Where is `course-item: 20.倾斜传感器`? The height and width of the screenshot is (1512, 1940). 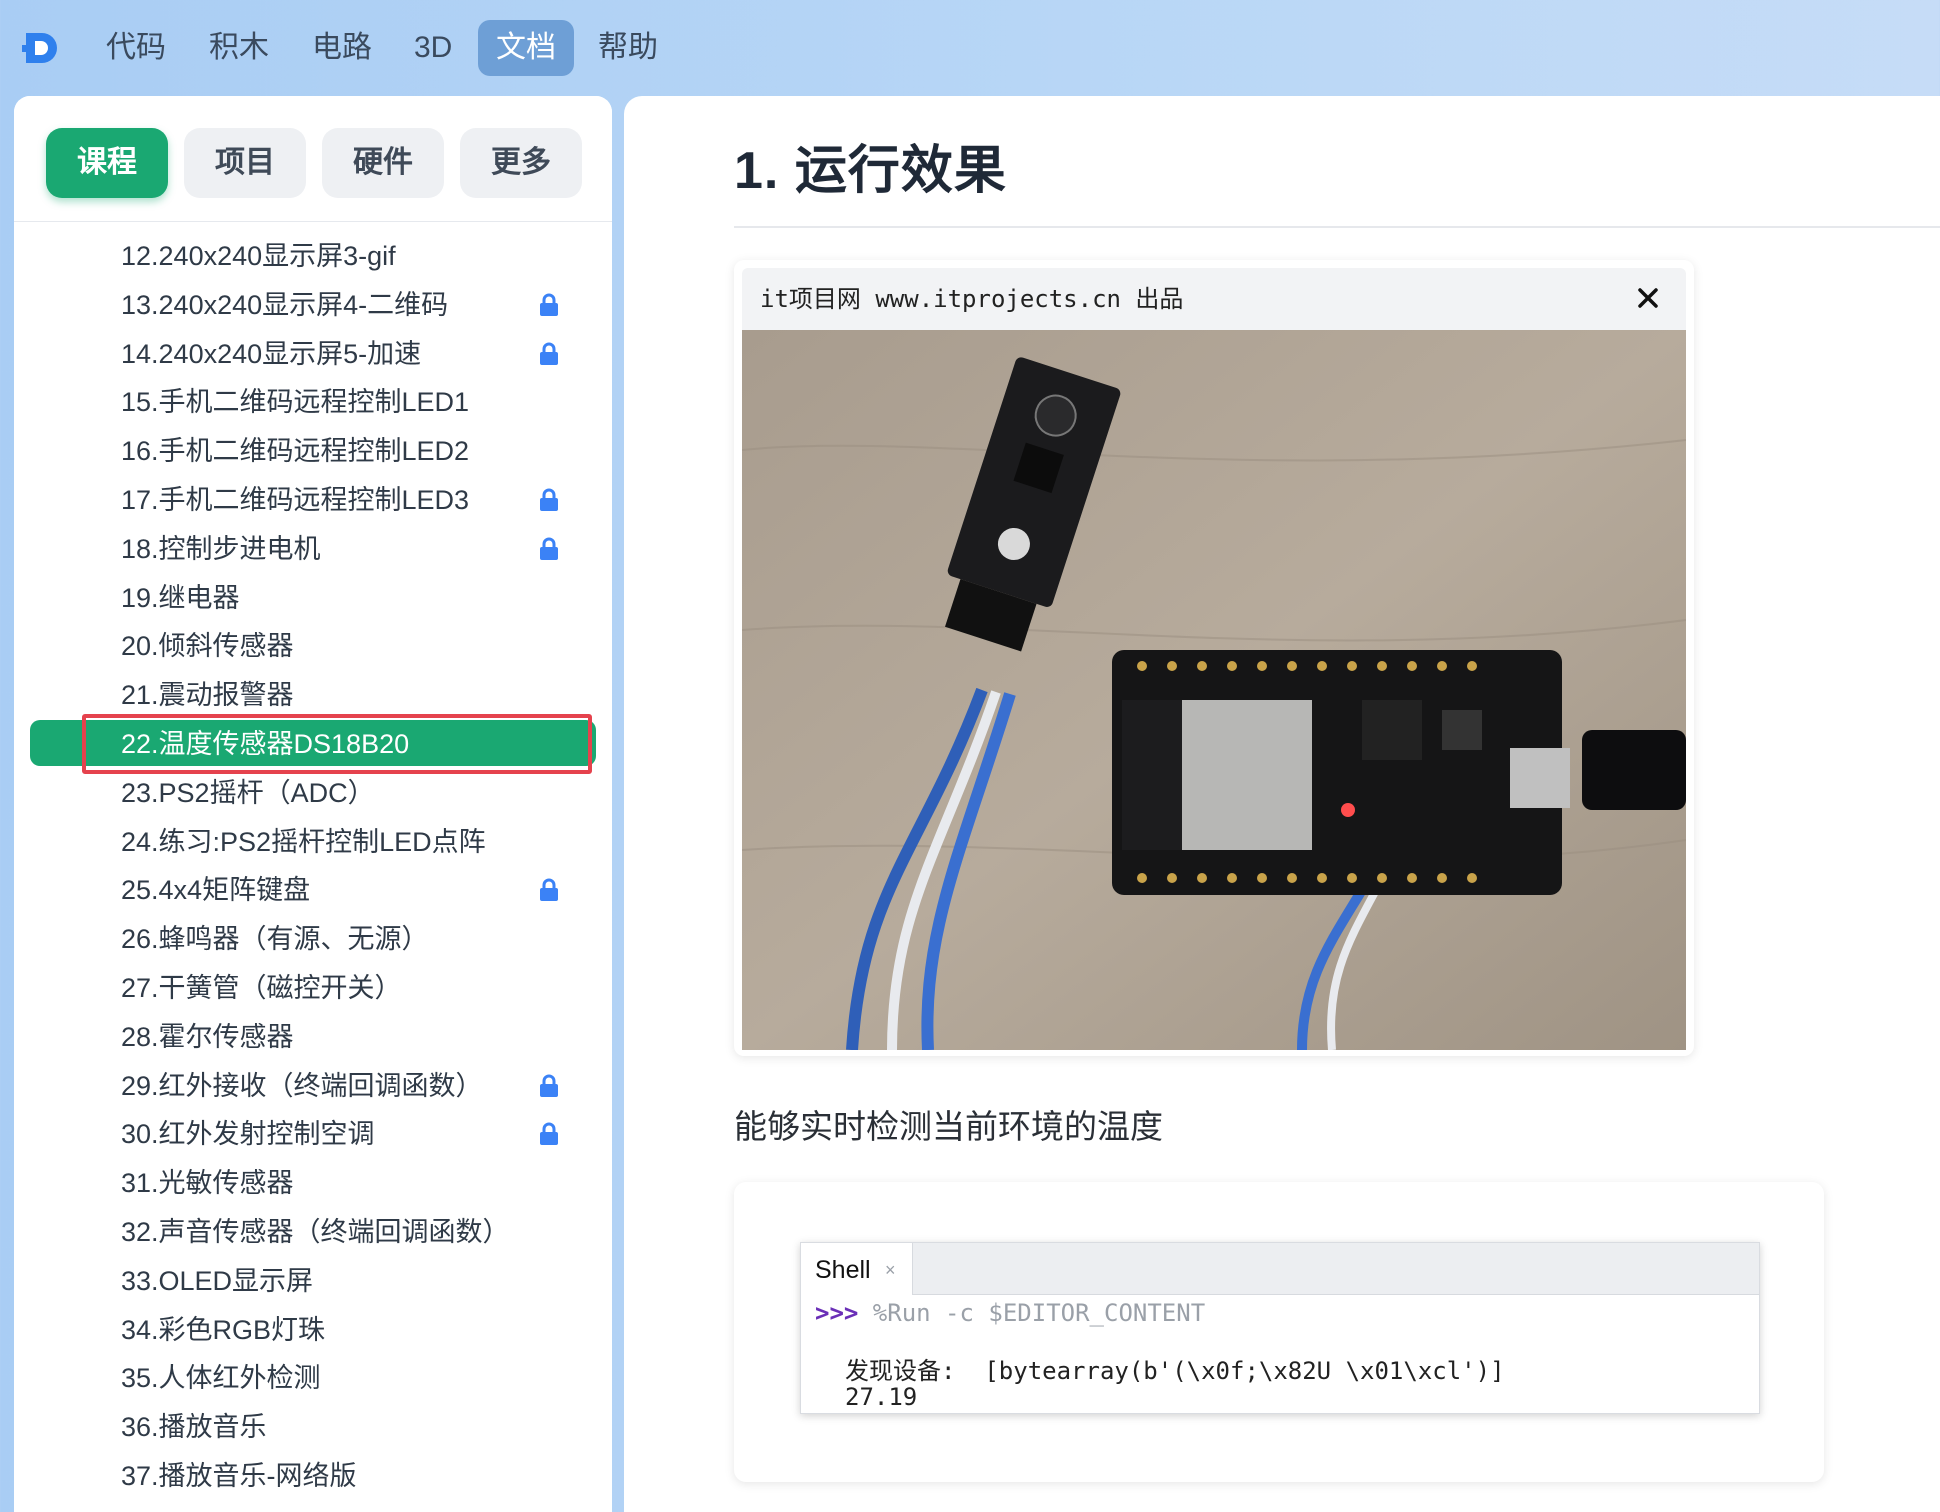
course-item: 20.倾斜传感器 is located at coordinates (313, 646).